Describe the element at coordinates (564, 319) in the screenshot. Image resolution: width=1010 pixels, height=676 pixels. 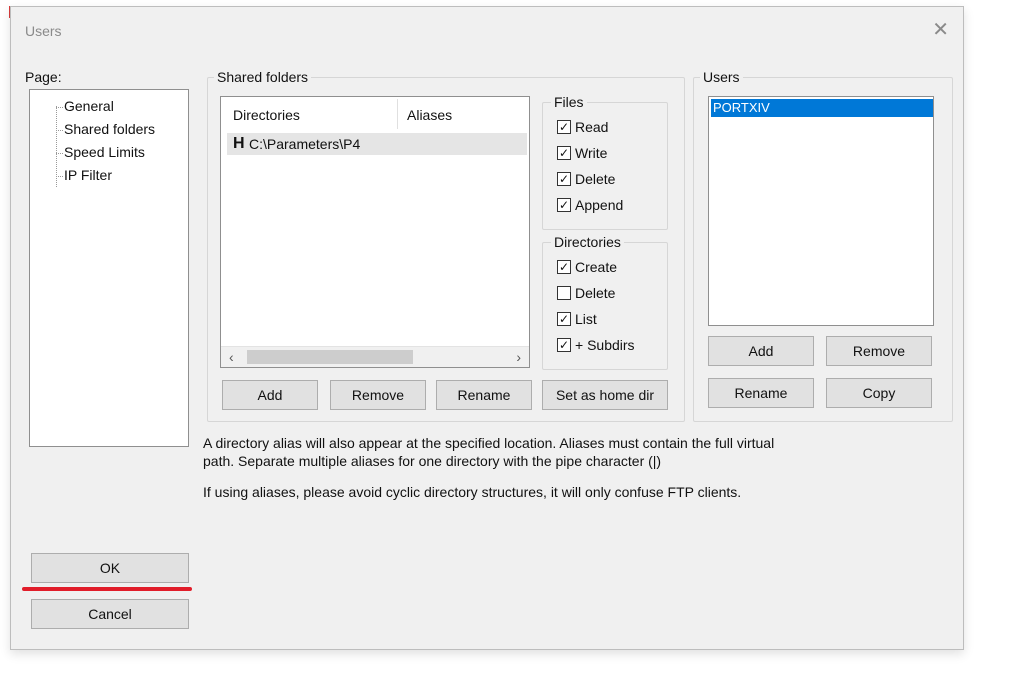
I see `checkbox-list: ✓` at that location.